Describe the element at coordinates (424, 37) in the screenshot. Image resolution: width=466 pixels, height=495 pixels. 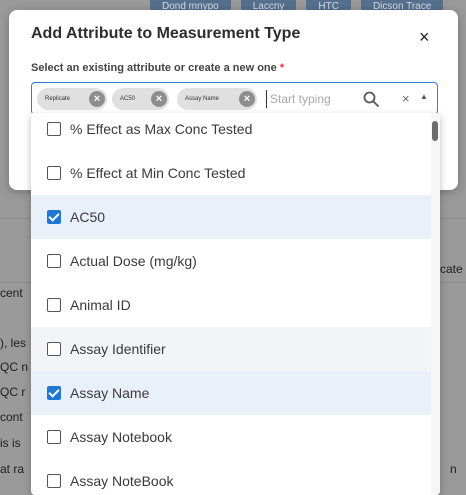
I see `close-icon: ×` at that location.